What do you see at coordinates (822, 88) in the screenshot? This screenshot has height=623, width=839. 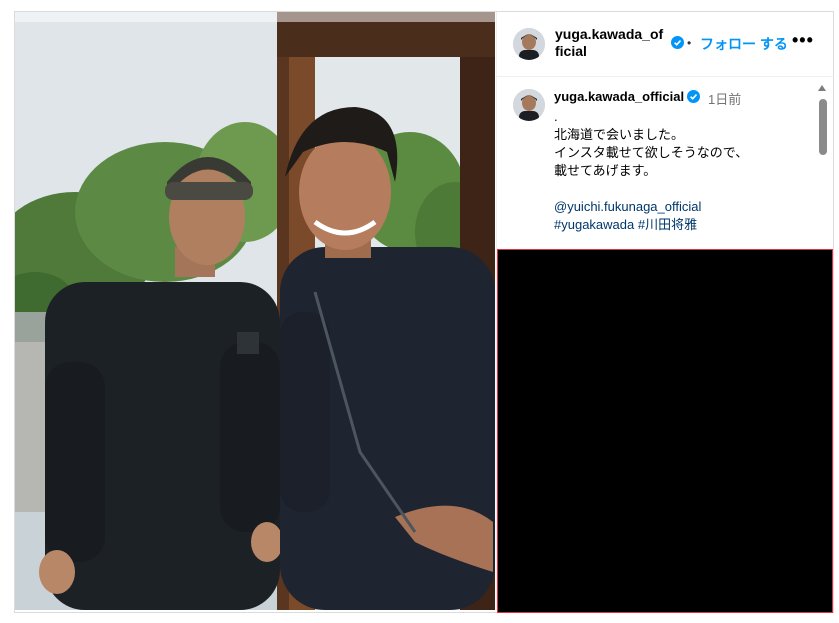 I see `scroll-up-arrow-icon` at bounding box center [822, 88].